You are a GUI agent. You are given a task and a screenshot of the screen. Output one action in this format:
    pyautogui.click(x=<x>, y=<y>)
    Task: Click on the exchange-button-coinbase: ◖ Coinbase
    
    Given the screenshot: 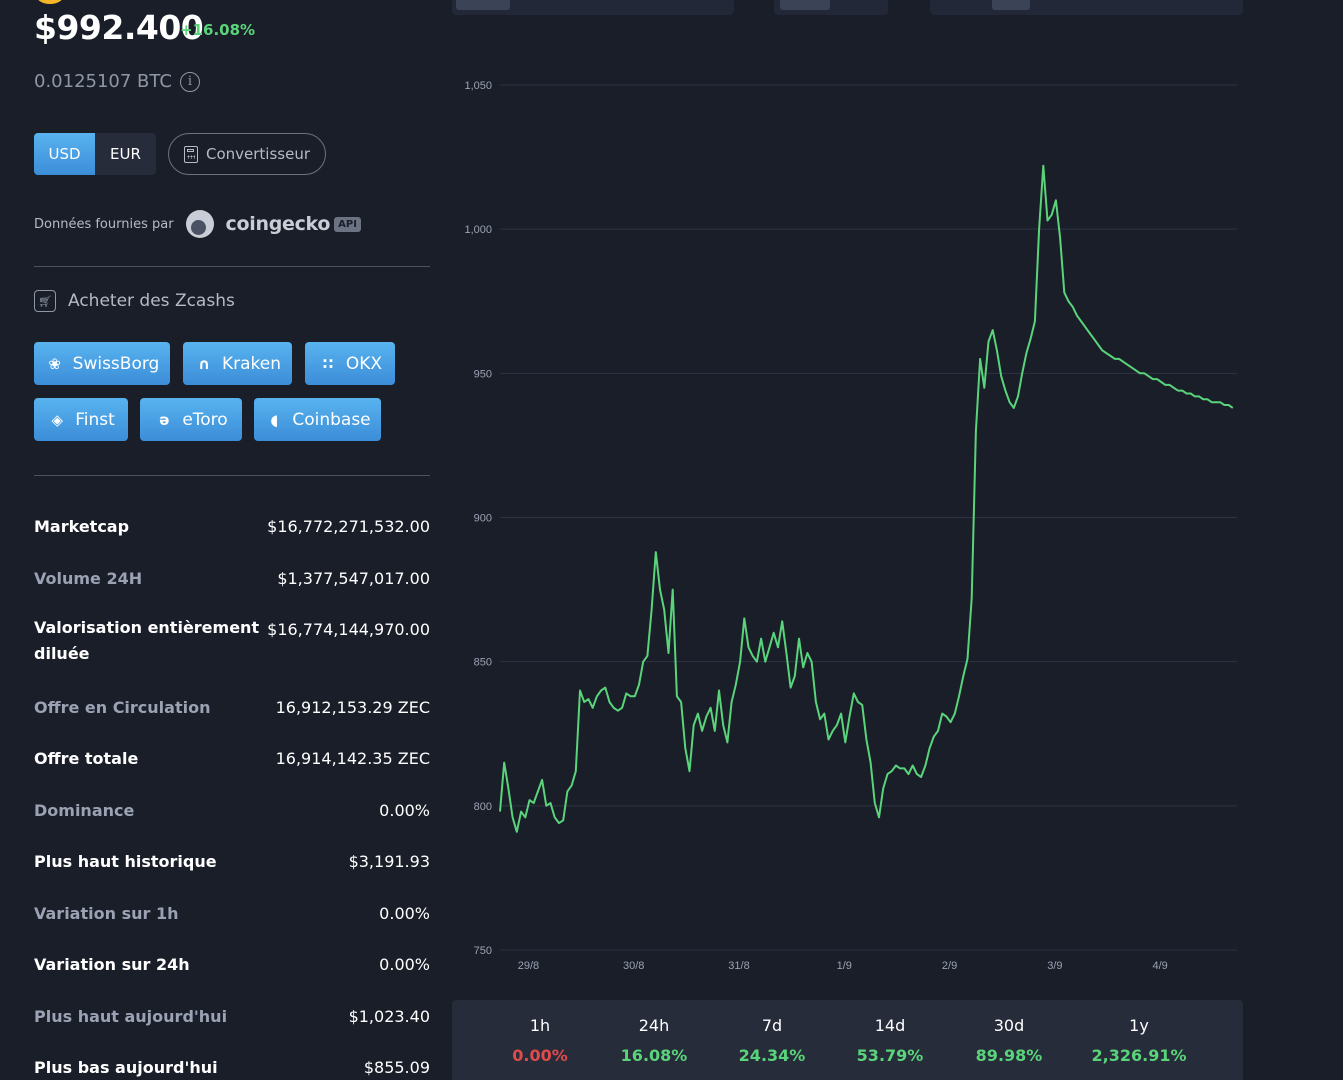 What is the action you would take?
    pyautogui.click(x=317, y=419)
    